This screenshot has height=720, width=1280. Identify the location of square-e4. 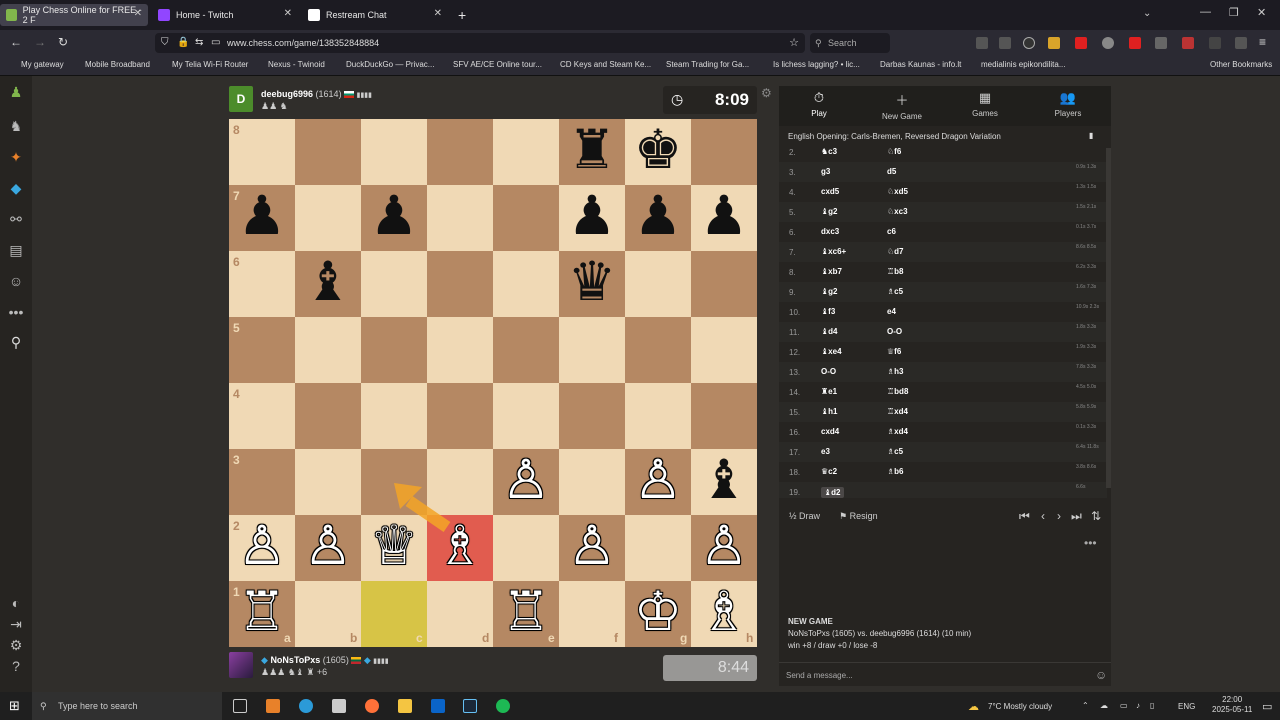
(526, 416).